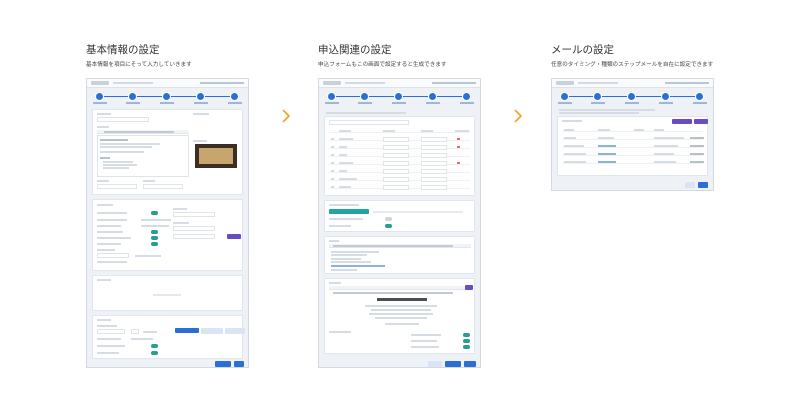  Describe the element at coordinates (355, 50) in the screenshot. I see `section-title-application: 申込関連の設定` at that location.